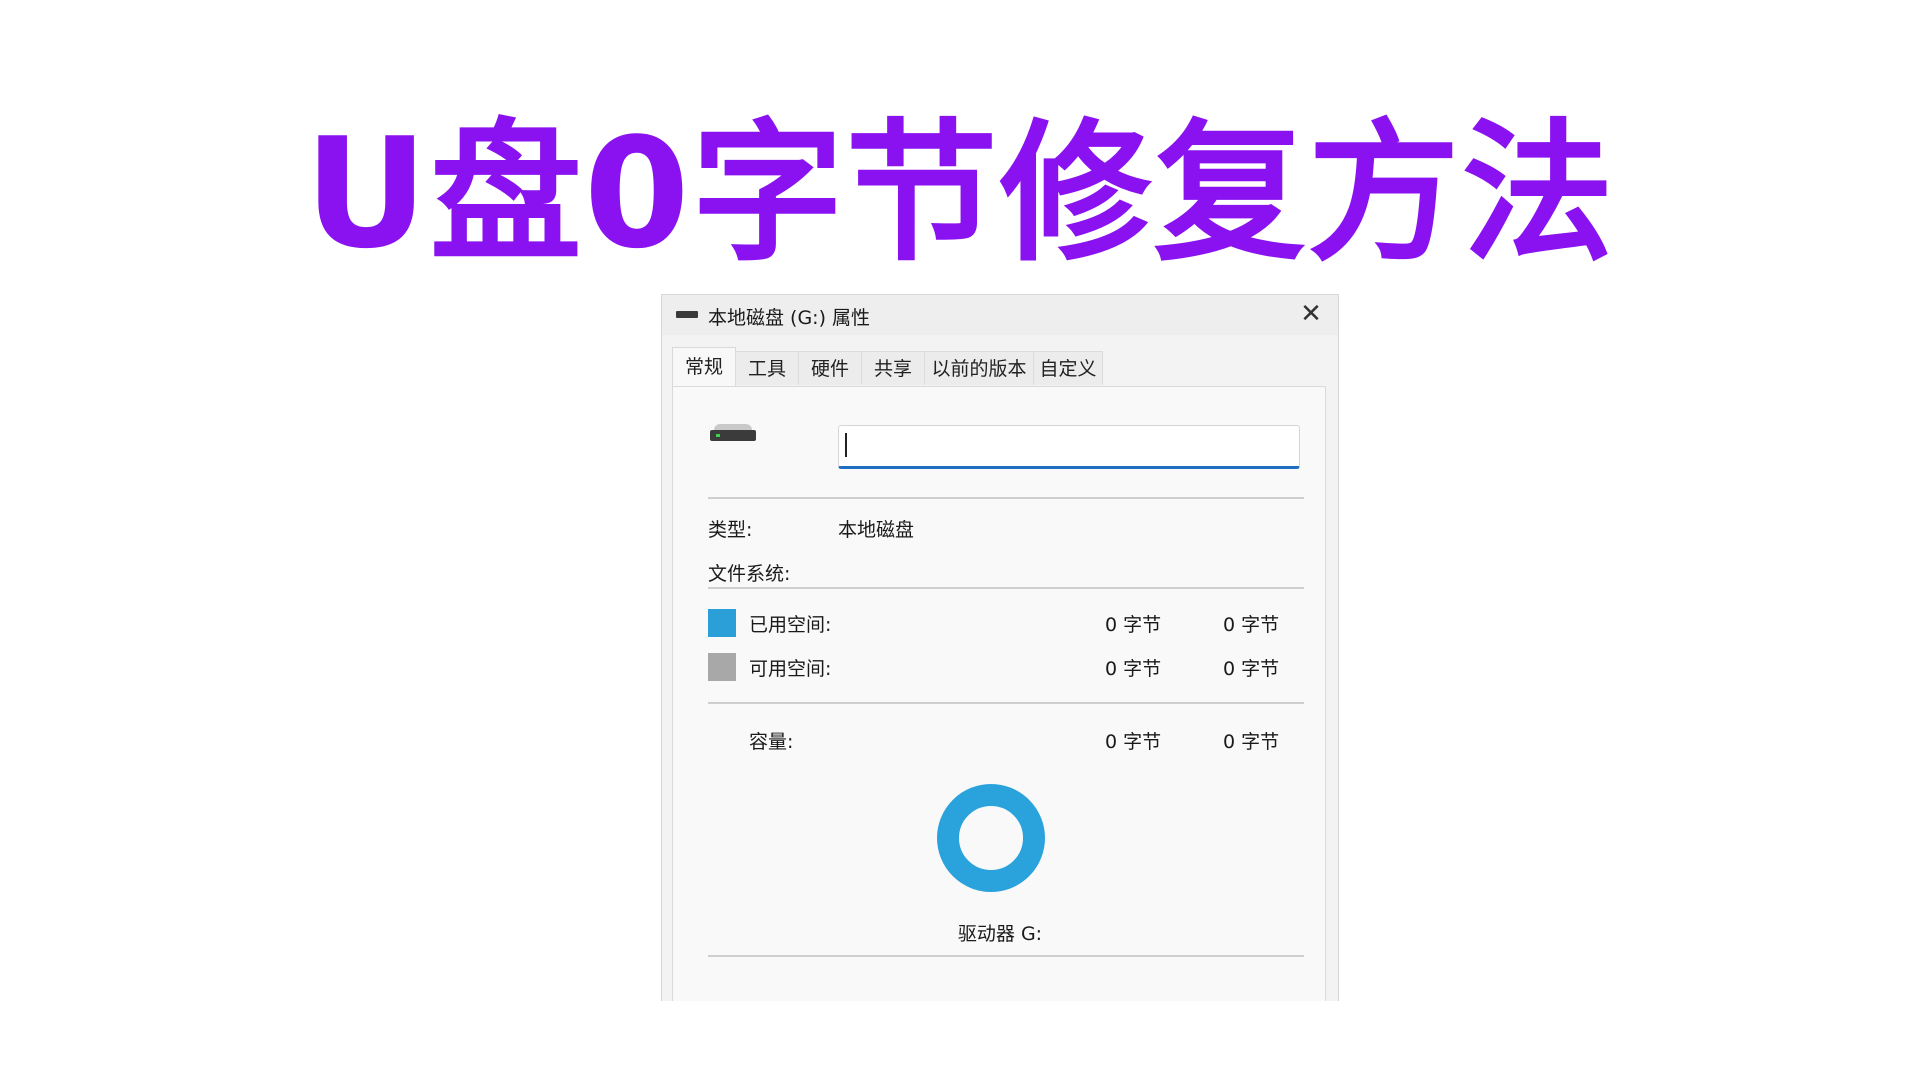  I want to click on text-caret, so click(846, 445).